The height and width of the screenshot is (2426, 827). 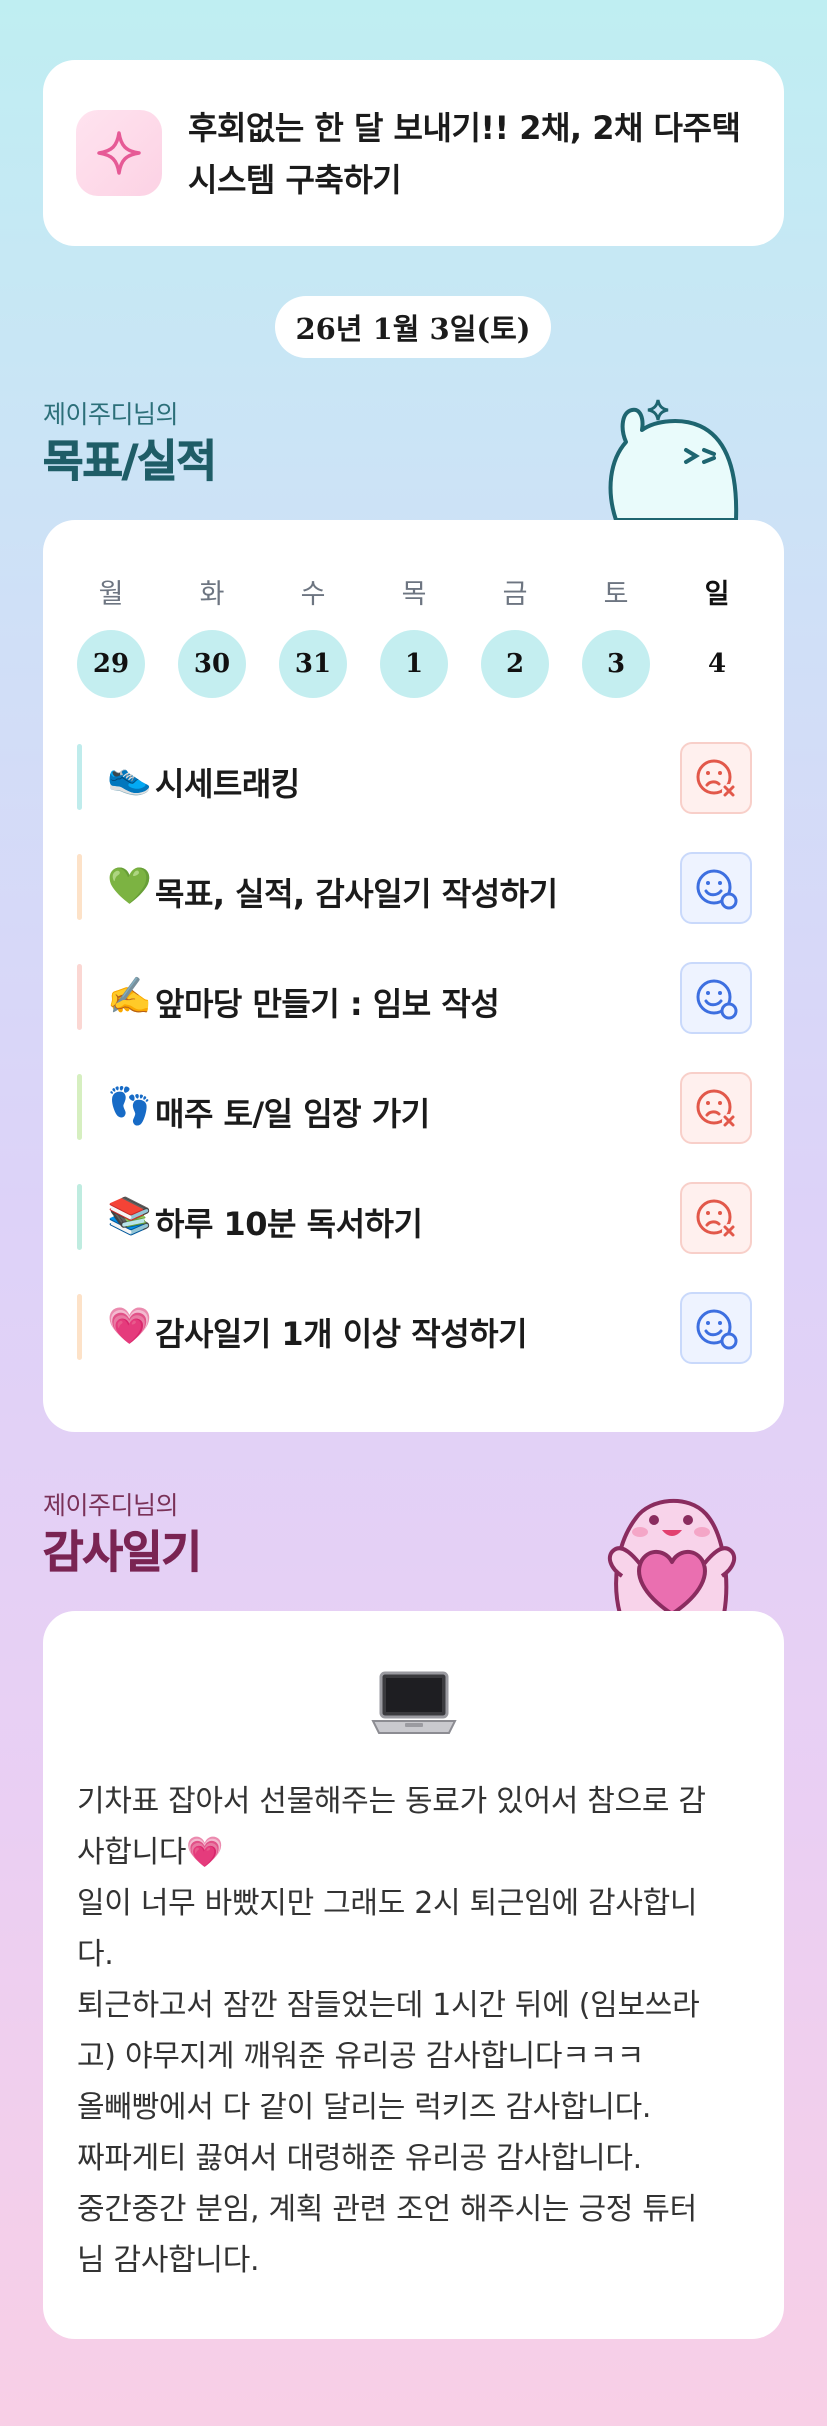 What do you see at coordinates (129, 886) in the screenshot?
I see `green-heart-icon: 💚` at bounding box center [129, 886].